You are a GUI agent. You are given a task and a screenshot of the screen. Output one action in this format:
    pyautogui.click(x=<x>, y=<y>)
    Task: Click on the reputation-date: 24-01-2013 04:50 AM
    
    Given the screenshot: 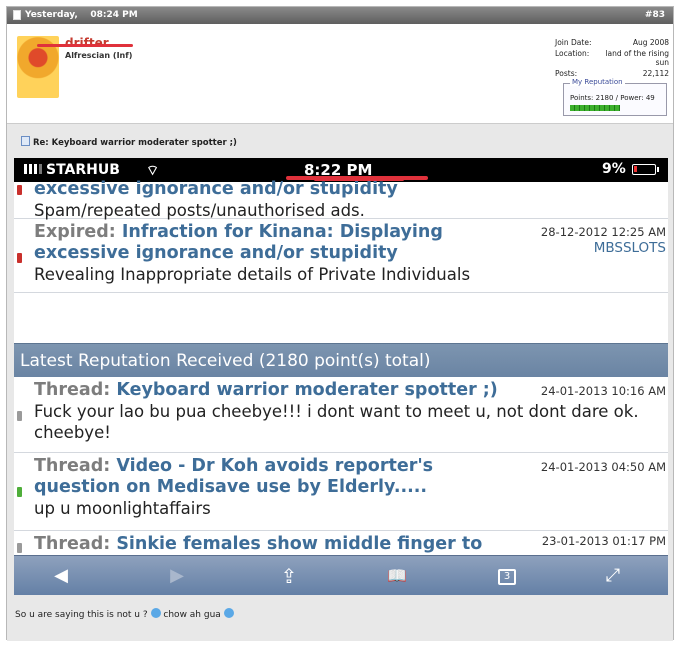 What is the action you would take?
    pyautogui.click(x=603, y=467)
    